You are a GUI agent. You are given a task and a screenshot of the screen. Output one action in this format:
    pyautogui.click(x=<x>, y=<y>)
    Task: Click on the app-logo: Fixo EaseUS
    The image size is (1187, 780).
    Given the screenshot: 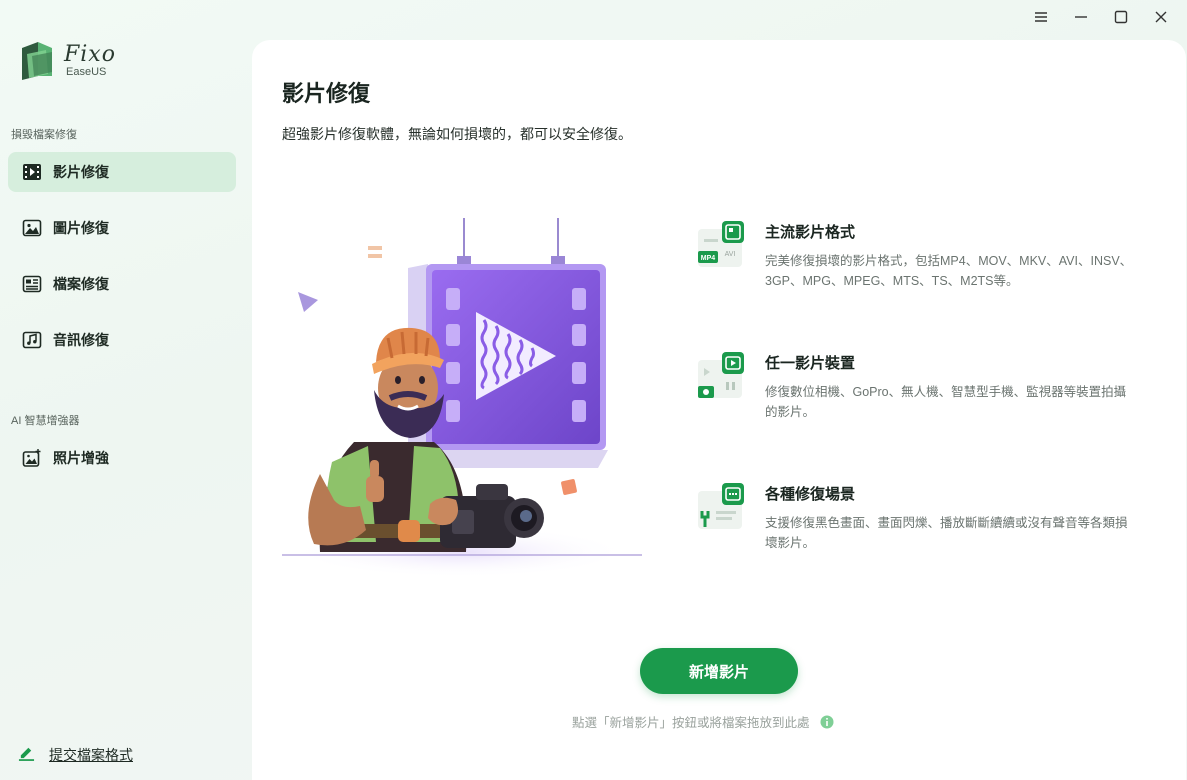 What is the action you would take?
    pyautogui.click(x=67, y=61)
    